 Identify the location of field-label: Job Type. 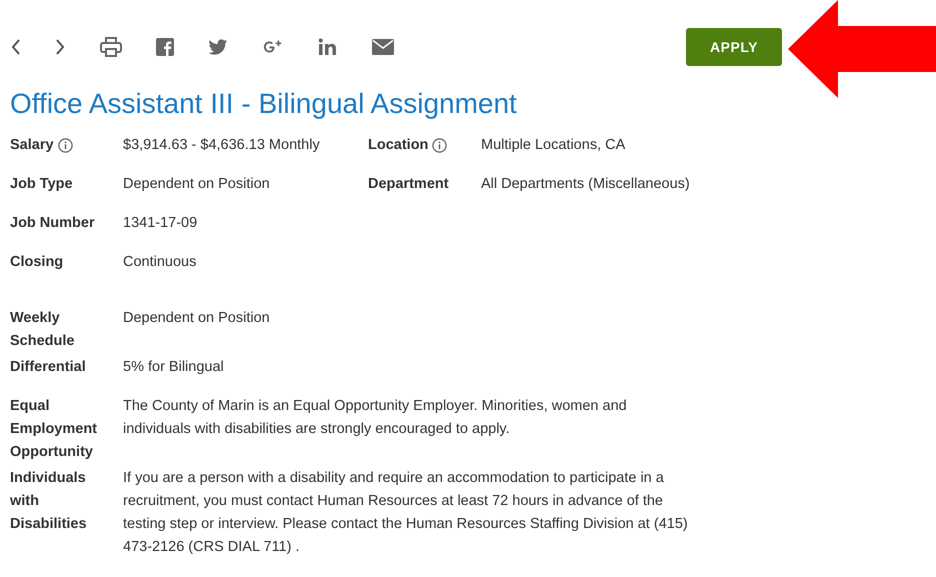
(41, 184).